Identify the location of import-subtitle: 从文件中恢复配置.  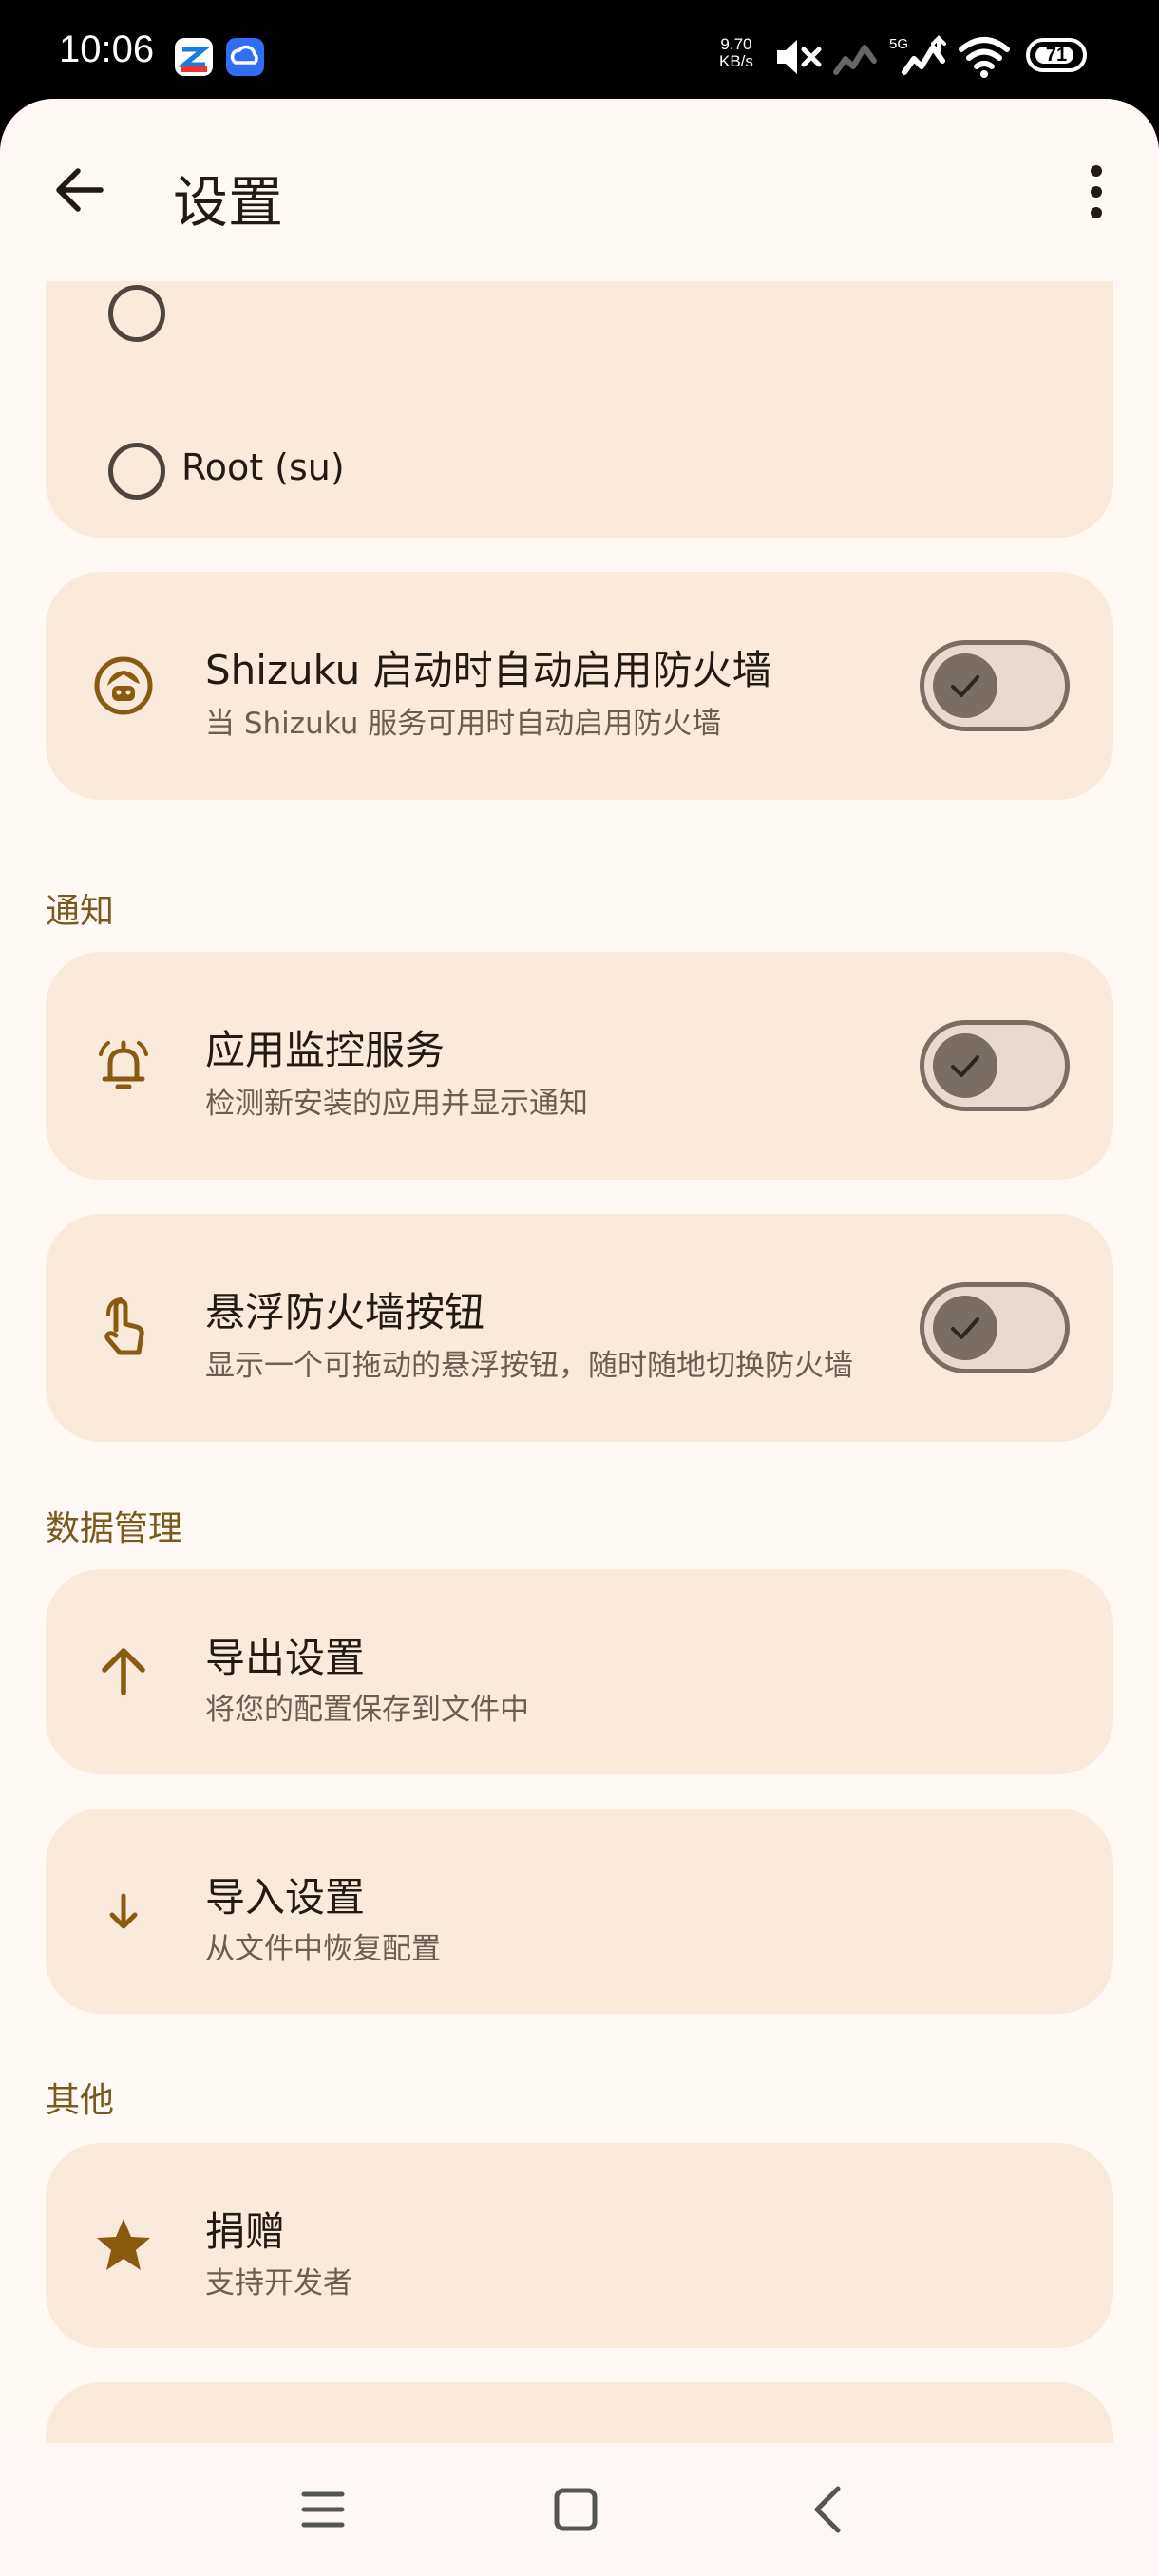
(323, 1949).